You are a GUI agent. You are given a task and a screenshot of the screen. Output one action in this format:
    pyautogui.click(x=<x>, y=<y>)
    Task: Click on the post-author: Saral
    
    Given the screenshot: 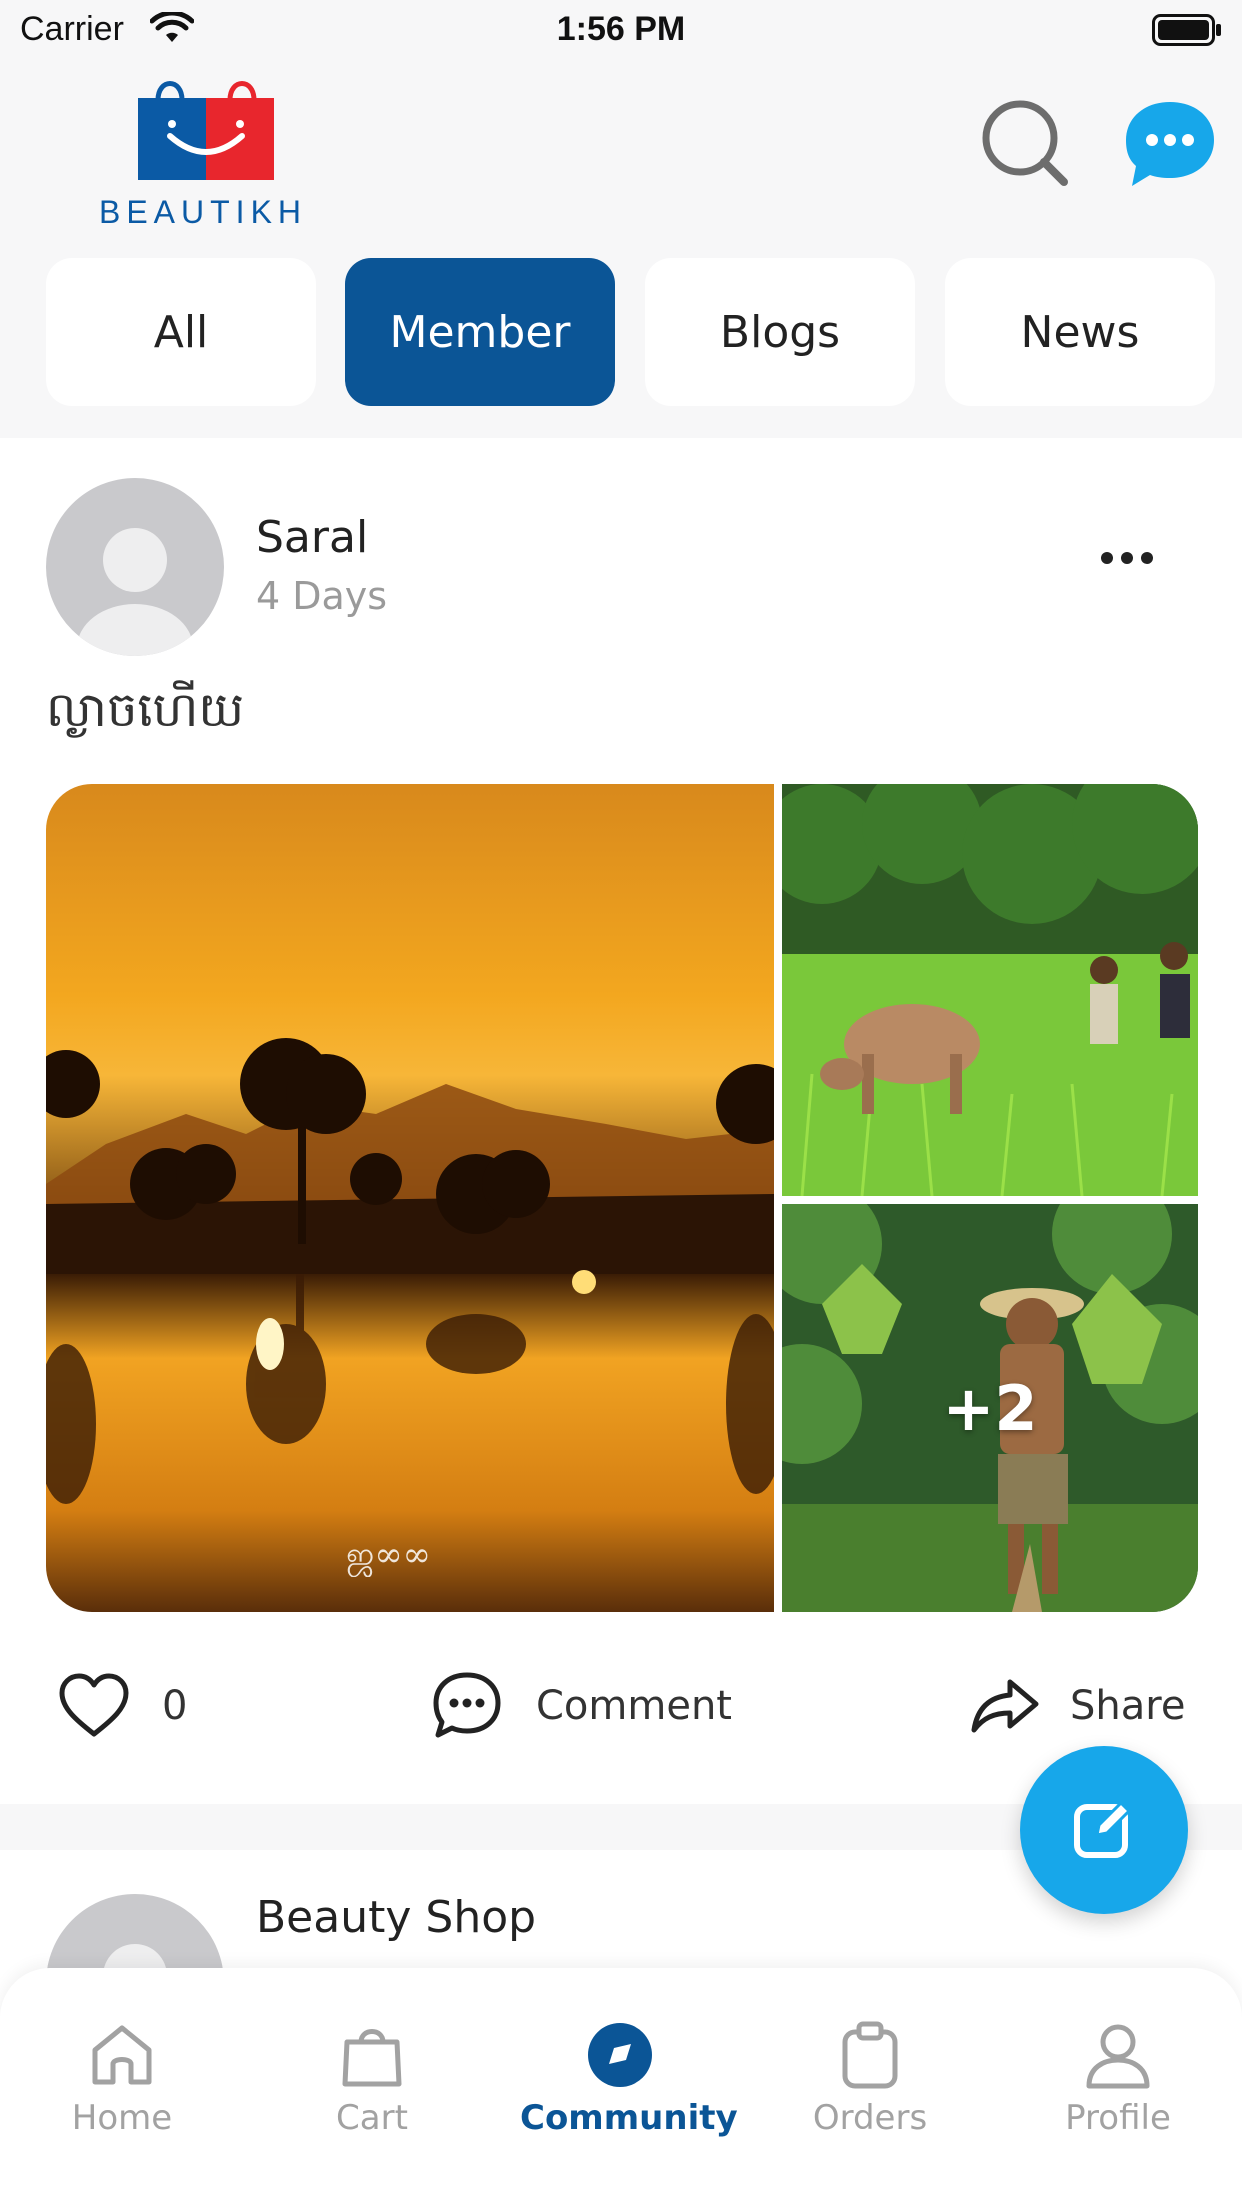 What is the action you would take?
    pyautogui.click(x=312, y=537)
    